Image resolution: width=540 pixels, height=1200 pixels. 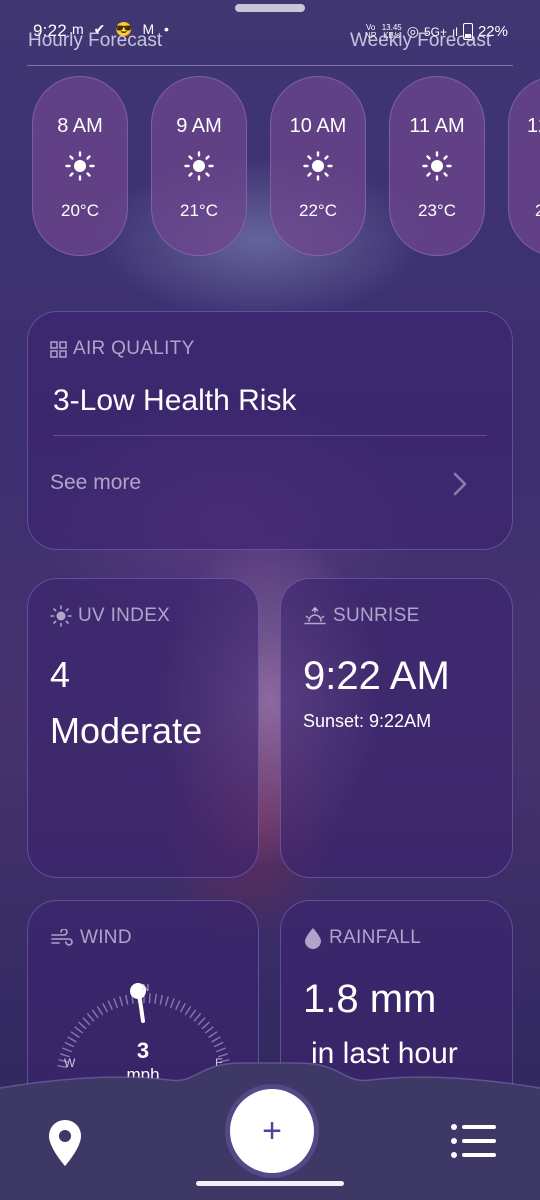 What do you see at coordinates (376, 615) in the screenshot?
I see `sunrise-label: SUNRISE` at bounding box center [376, 615].